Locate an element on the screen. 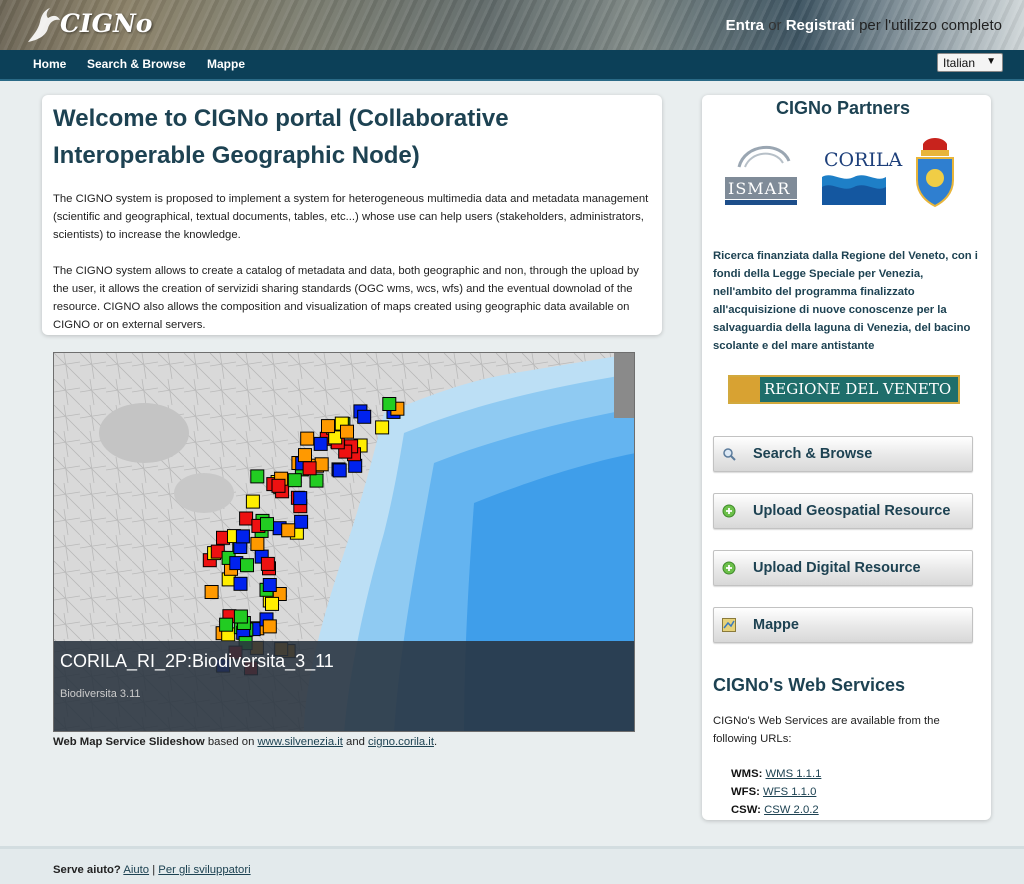  venezia-crest-logo is located at coordinates (935, 172).